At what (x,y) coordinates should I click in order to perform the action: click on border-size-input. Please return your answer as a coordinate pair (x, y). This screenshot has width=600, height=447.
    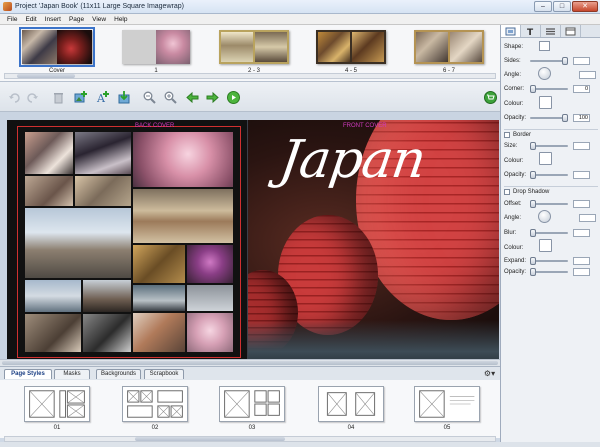
    Looking at the image, I should click on (581, 146).